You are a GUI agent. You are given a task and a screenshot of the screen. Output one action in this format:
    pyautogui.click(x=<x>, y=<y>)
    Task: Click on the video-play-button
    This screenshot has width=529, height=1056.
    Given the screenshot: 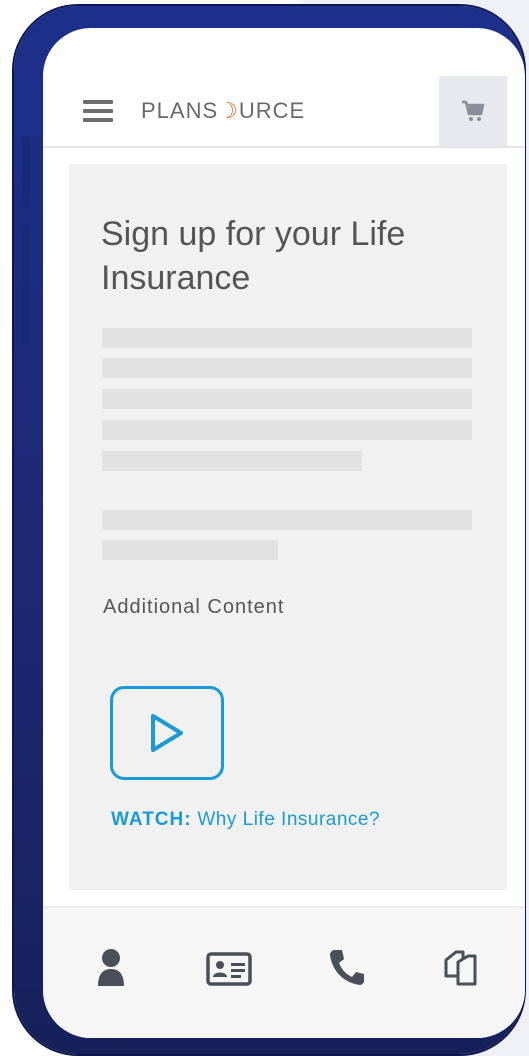 What is the action you would take?
    pyautogui.click(x=167, y=733)
    